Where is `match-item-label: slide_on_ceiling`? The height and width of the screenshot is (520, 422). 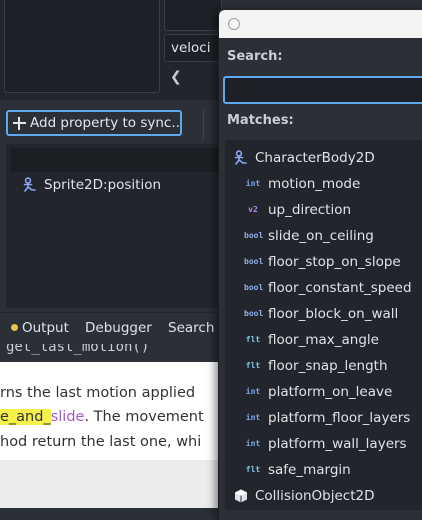
match-item-label: slide_on_ceiling is located at coordinates (321, 236).